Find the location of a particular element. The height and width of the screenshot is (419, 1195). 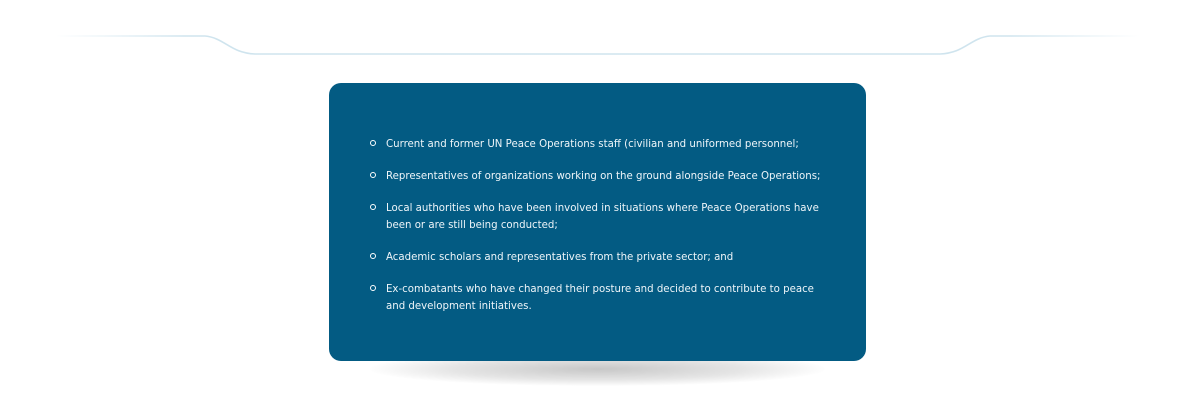

top-divider-decoration is located at coordinates (597, 45).